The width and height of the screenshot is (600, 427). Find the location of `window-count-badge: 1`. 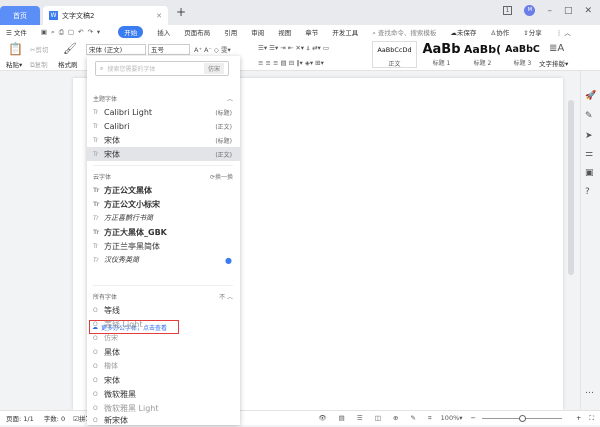

window-count-badge: 1 is located at coordinates (507, 10).